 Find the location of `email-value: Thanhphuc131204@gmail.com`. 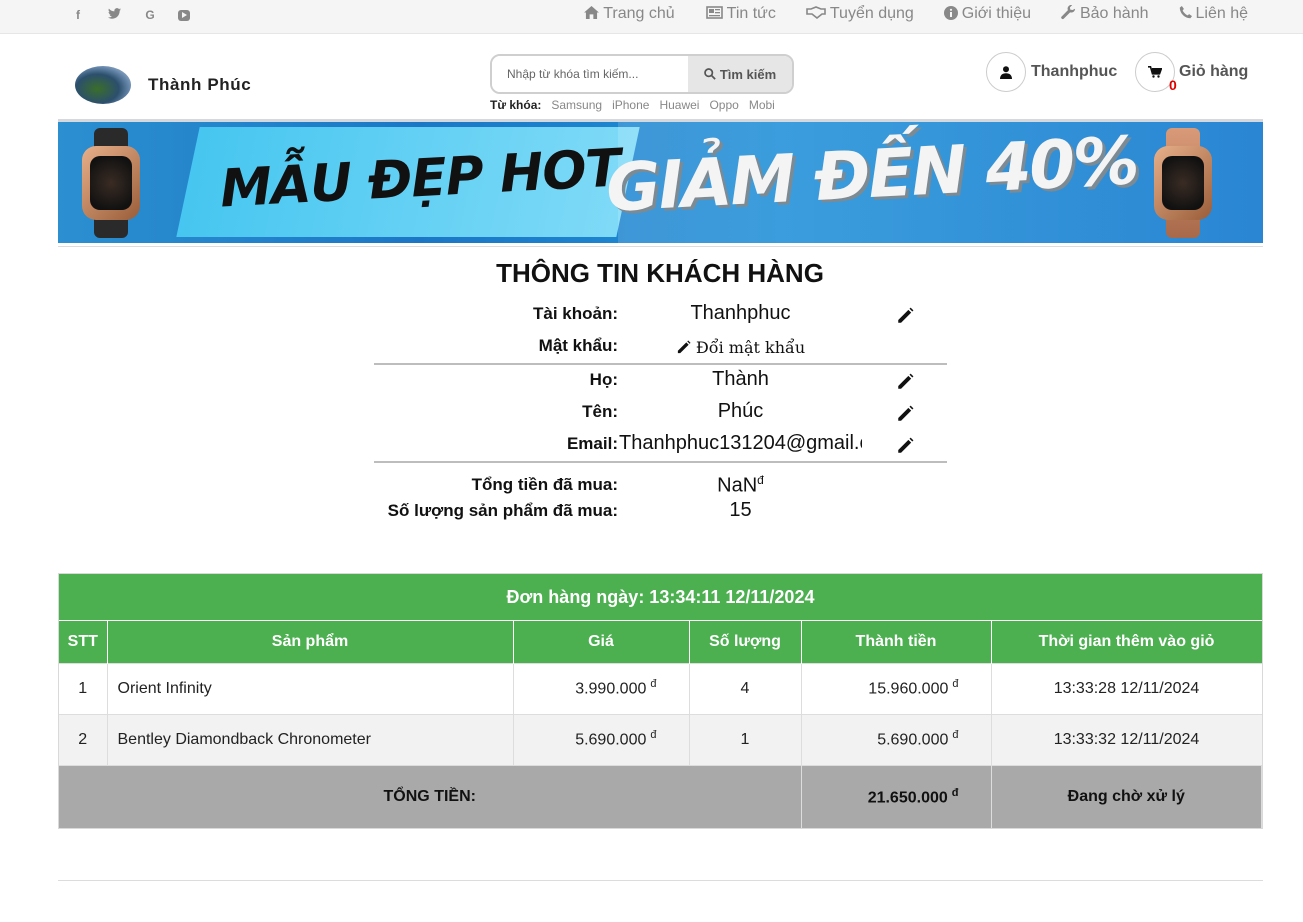

email-value: Thanhphuc131204@gmail.com is located at coordinates (740, 443).